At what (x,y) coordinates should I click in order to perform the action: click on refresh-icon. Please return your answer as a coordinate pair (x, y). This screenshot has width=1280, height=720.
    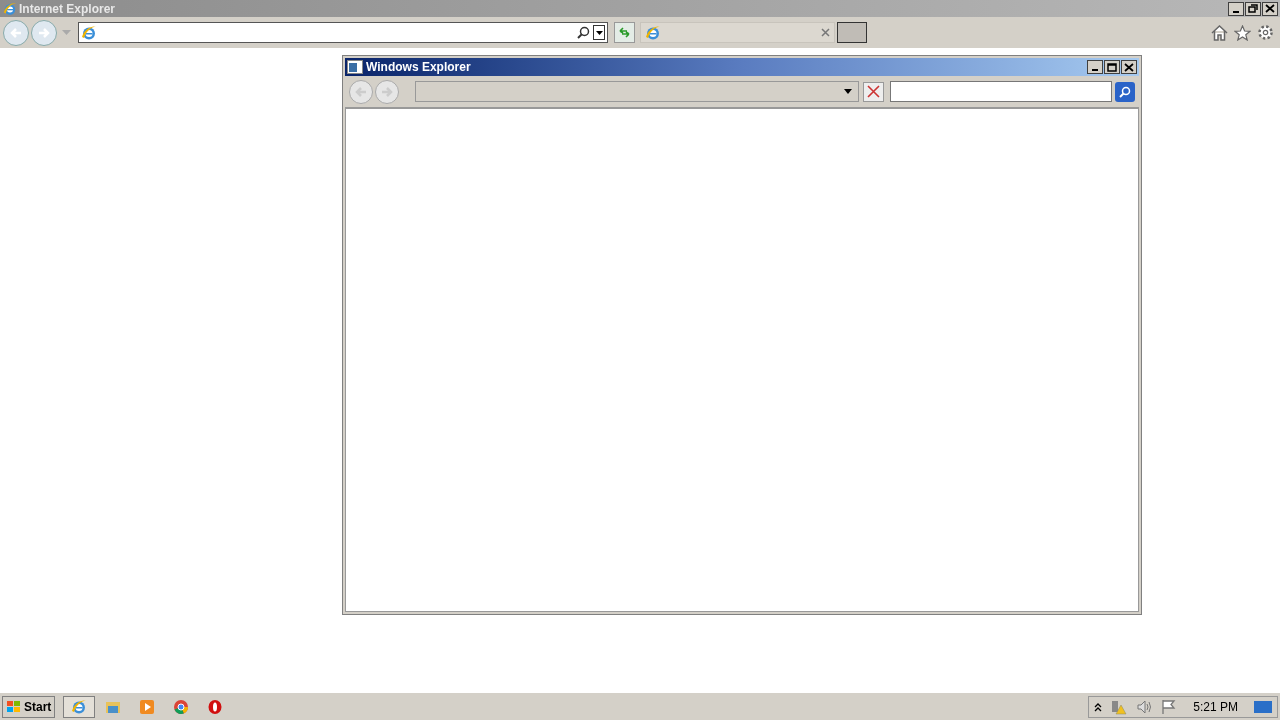
    Looking at the image, I should click on (624, 32).